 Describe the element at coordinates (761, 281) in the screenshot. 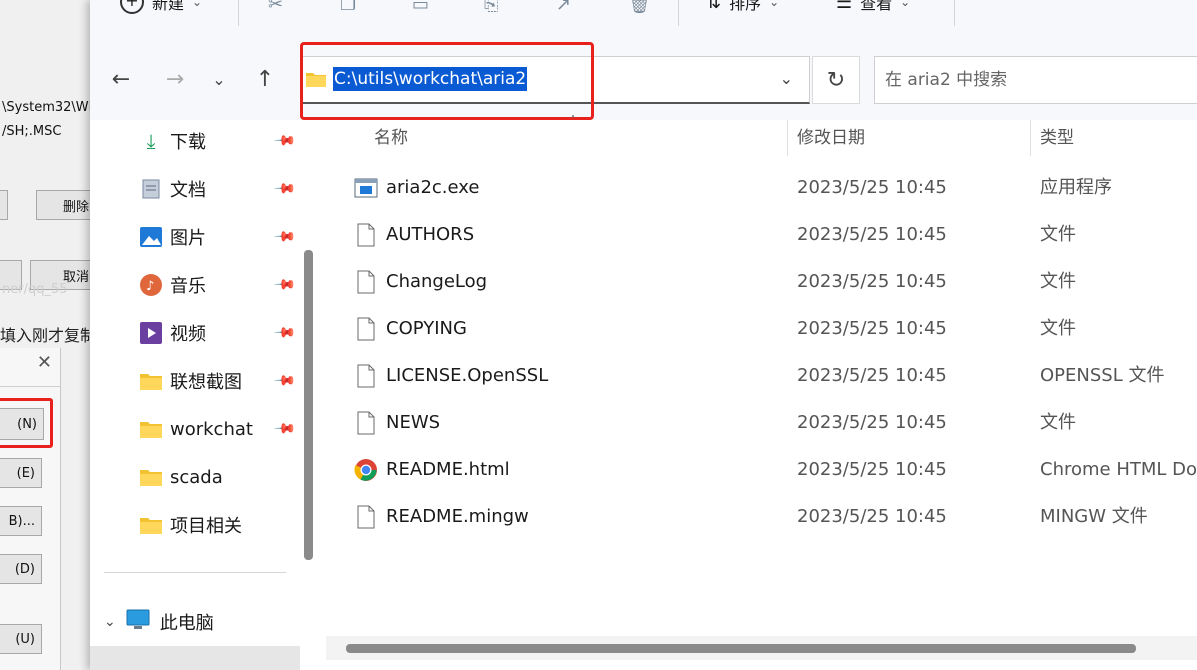

I see `file-row: ChangeLog 2023/5/25 10:45 文件` at that location.